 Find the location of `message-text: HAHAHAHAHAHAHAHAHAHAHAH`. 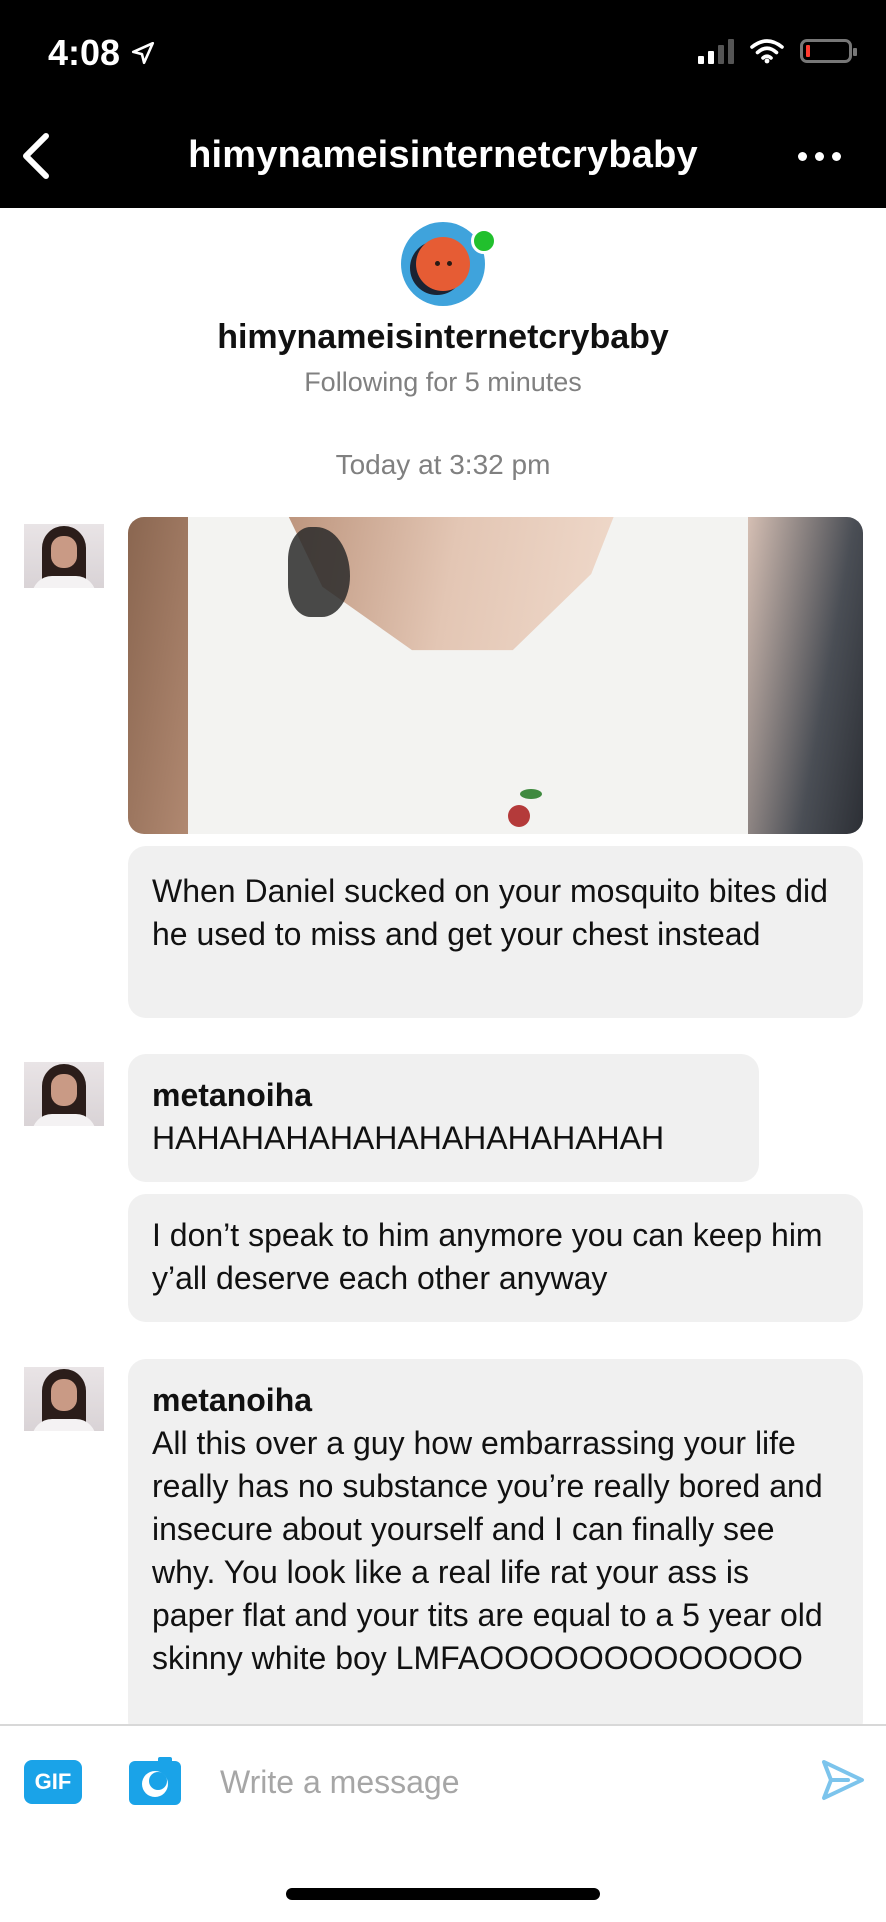

message-text: HAHAHAHAHAHAHAHAHAHAHAH is located at coordinates (408, 1138).